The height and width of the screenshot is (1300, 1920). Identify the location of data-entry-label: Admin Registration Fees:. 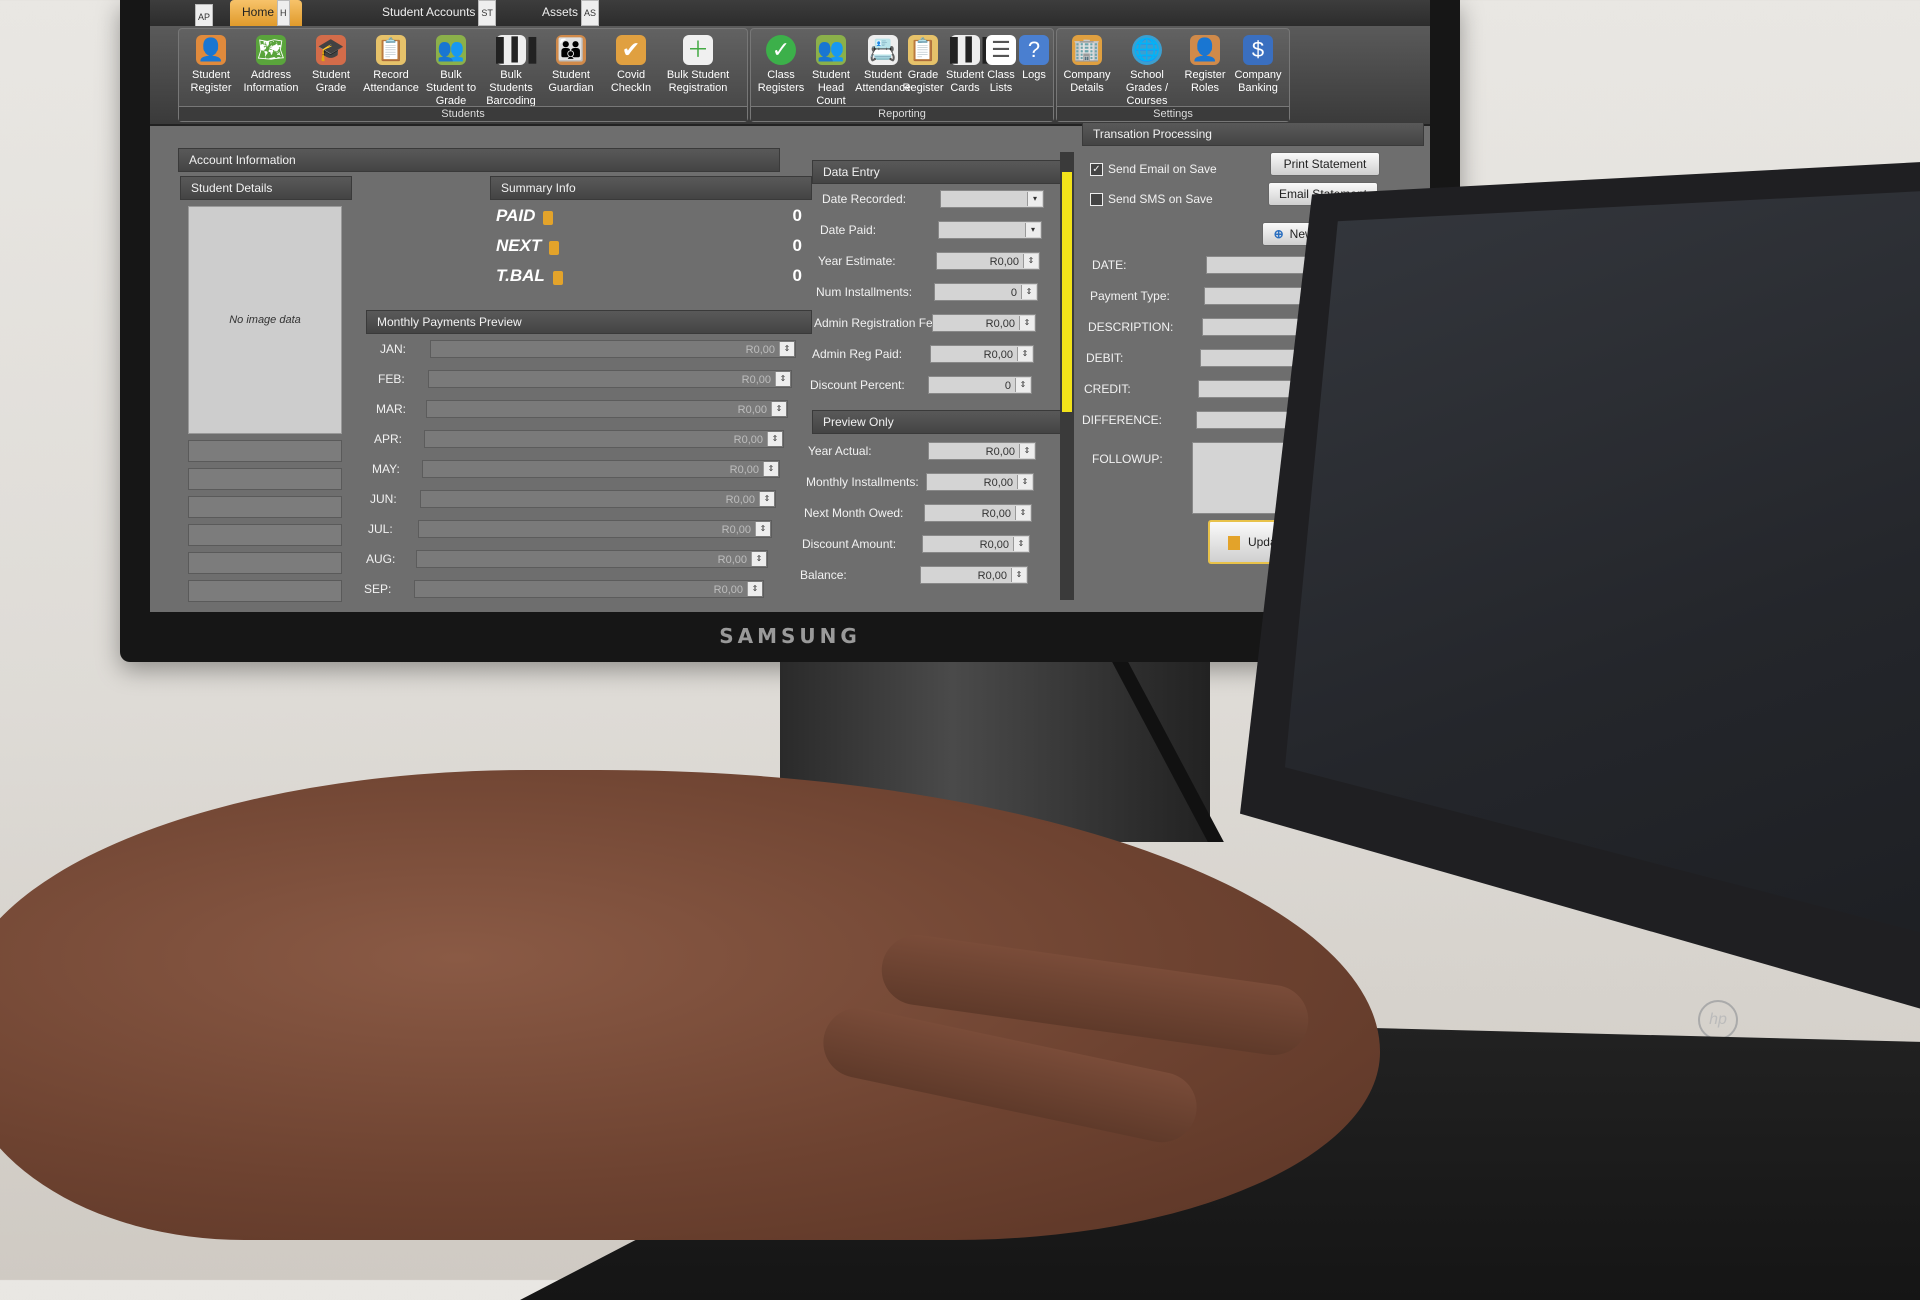
(881, 323).